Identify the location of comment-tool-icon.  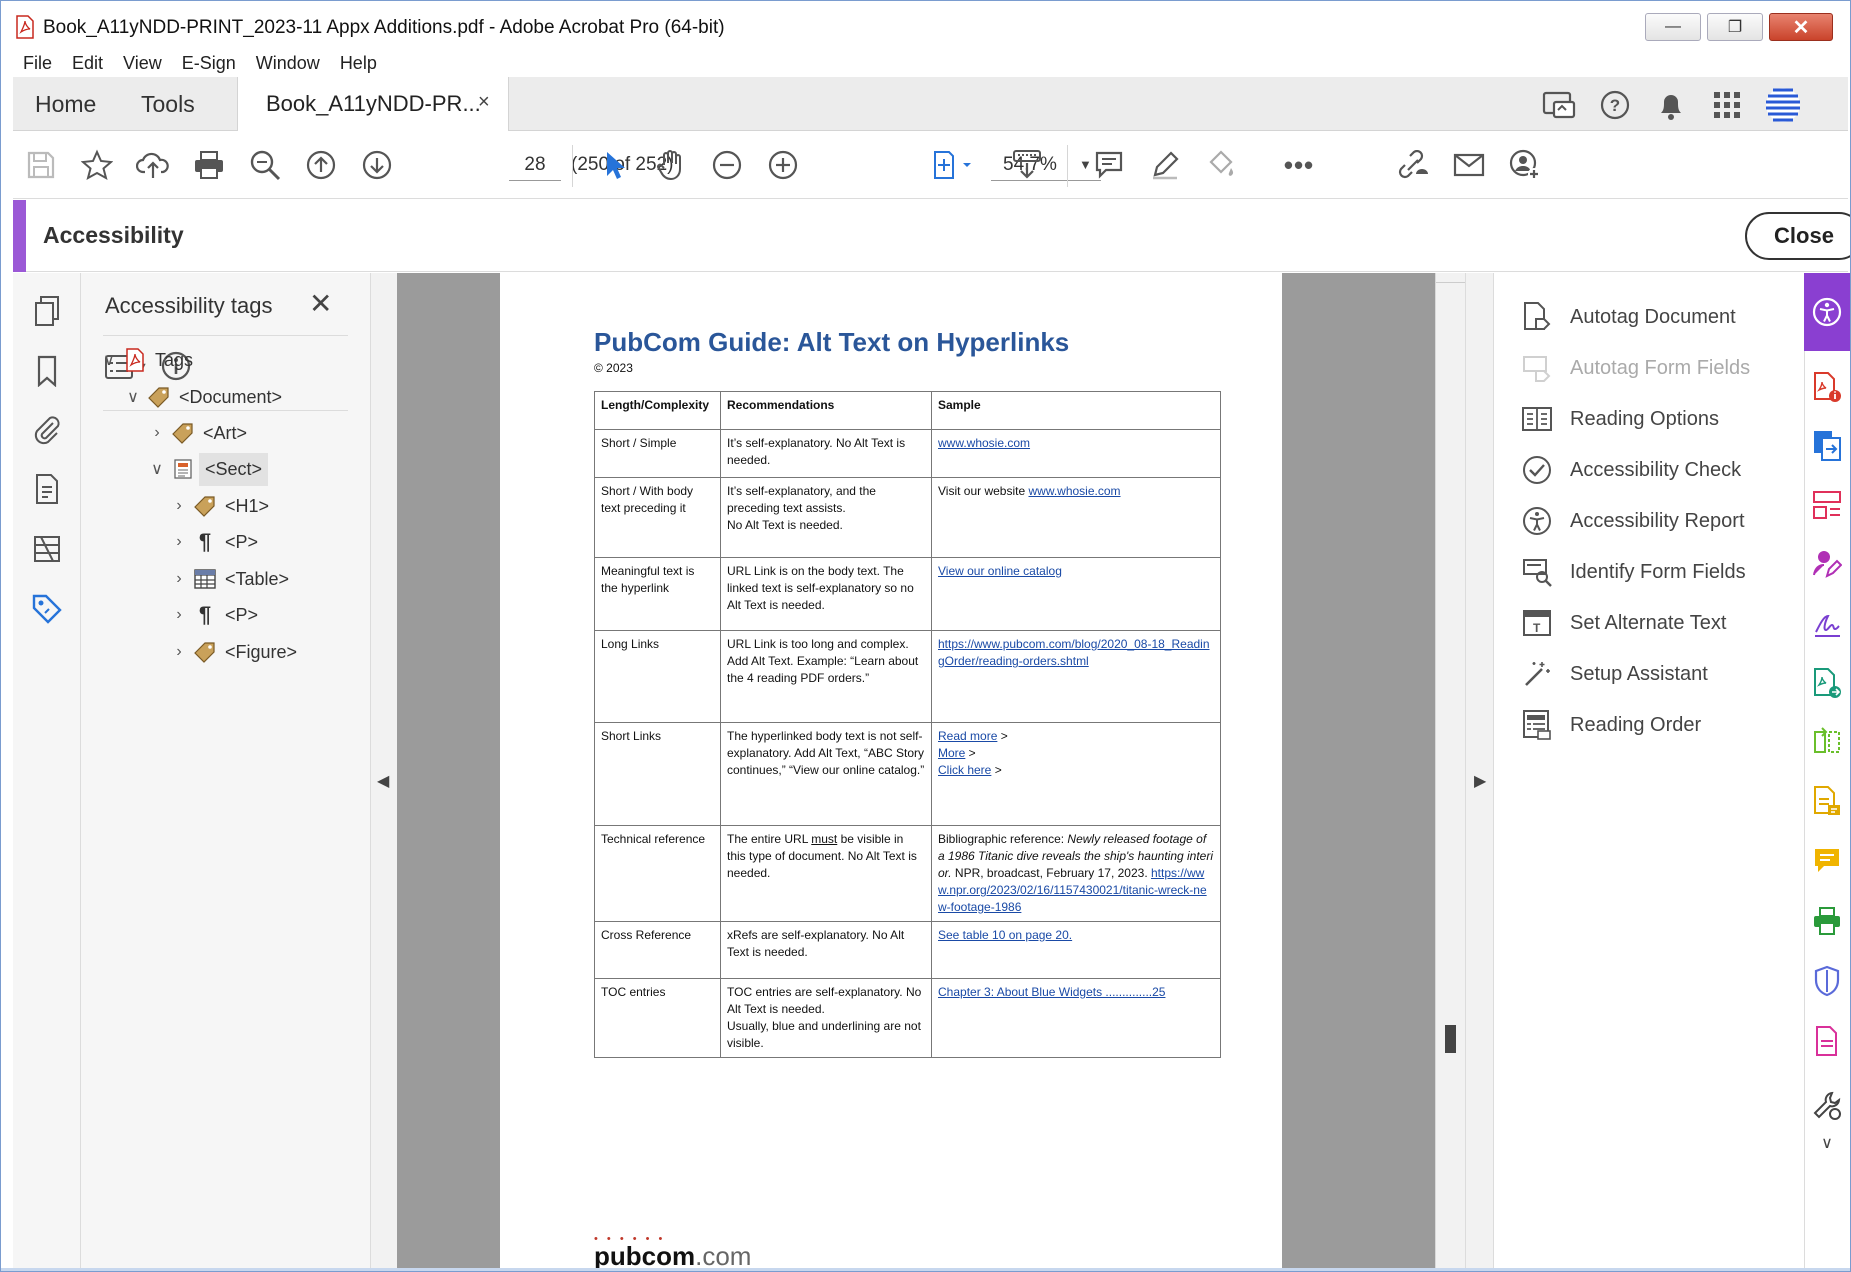
(1827, 861).